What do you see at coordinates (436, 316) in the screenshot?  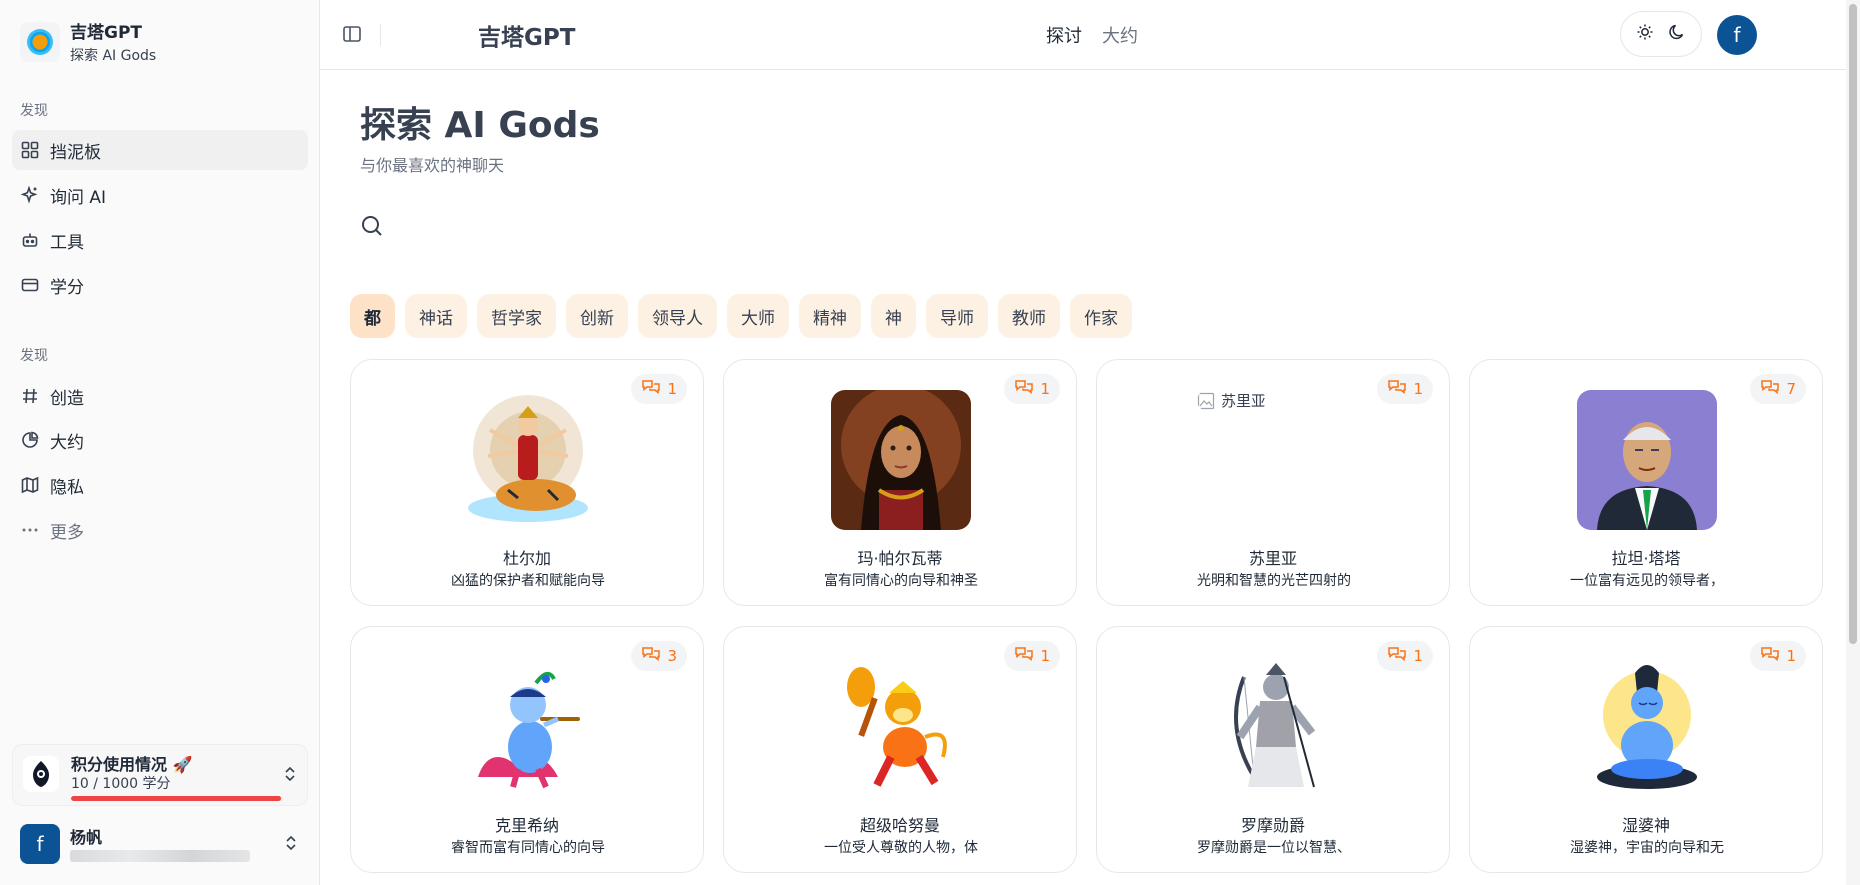 I see `chip-mythology: 神话` at bounding box center [436, 316].